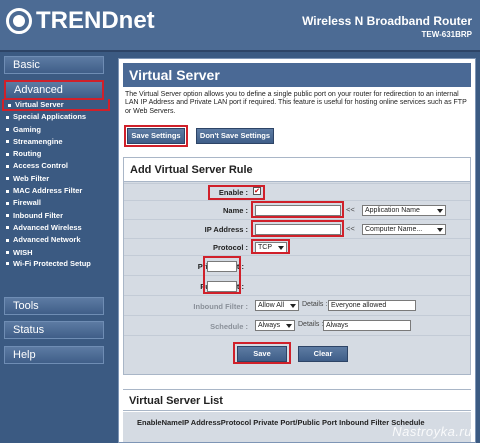  What do you see at coordinates (156, 136) in the screenshot?
I see `highlight-save-settings` at bounding box center [156, 136].